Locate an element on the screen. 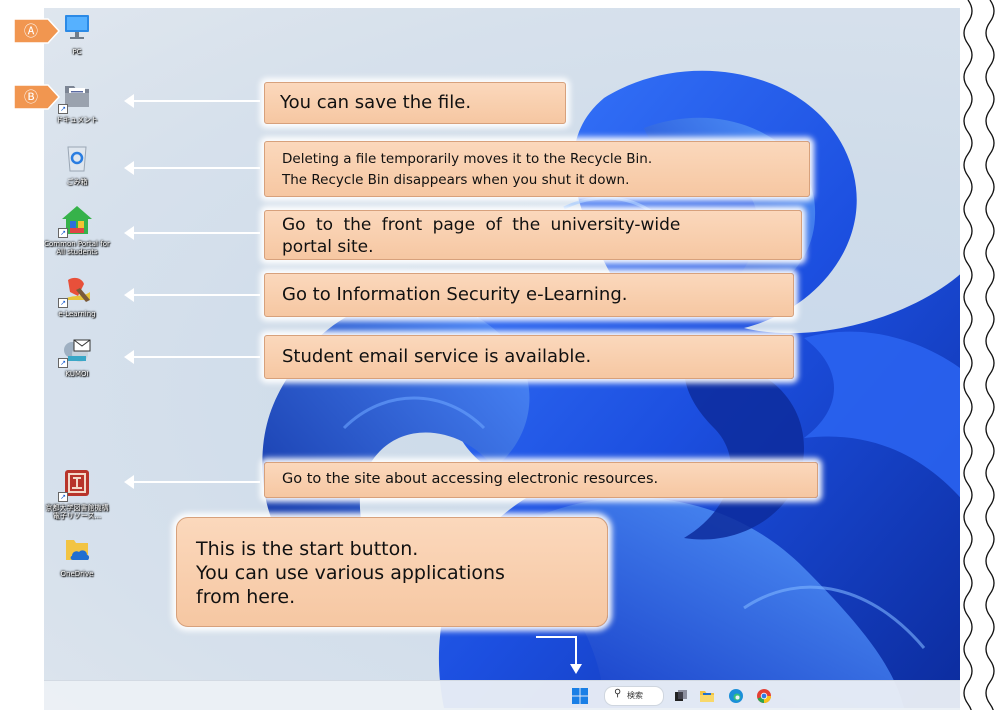 The height and width of the screenshot is (710, 1002). monitor-icon is located at coordinates (77, 28).